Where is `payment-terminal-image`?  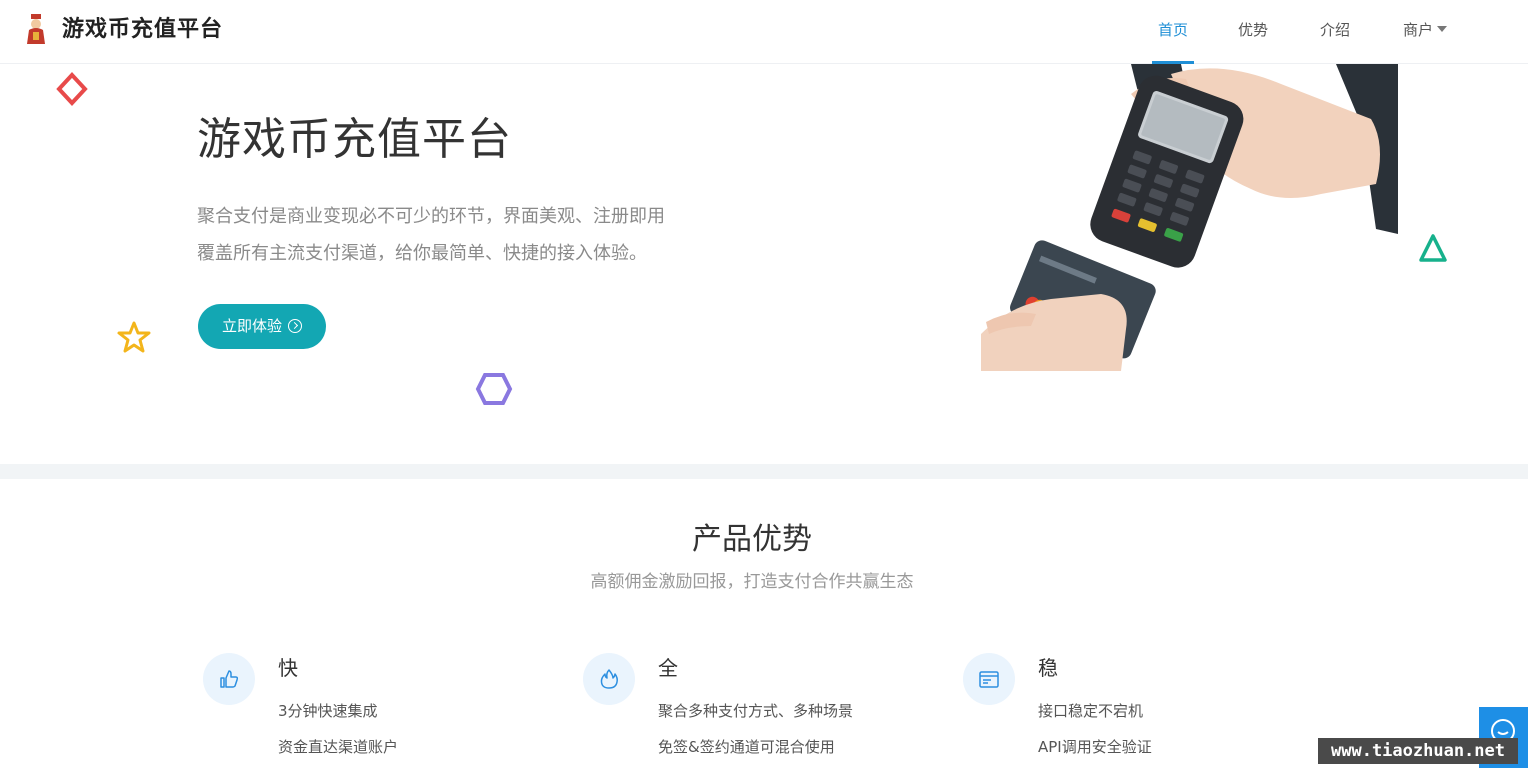 payment-terminal-image is located at coordinates (1189, 217).